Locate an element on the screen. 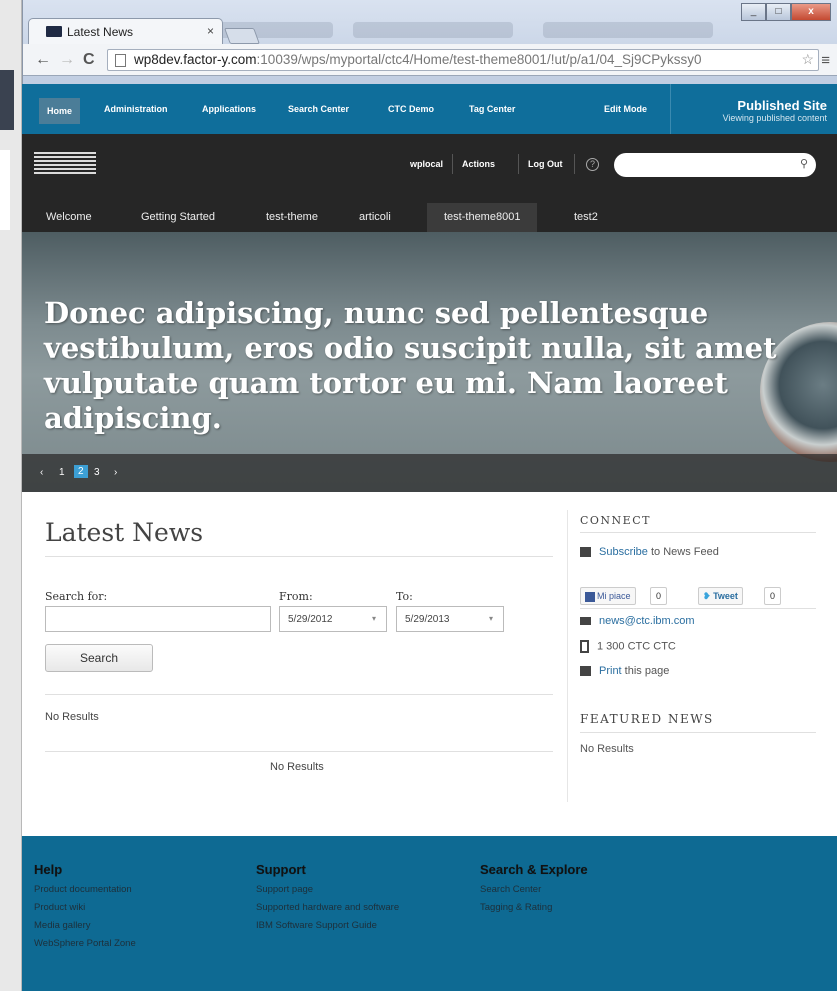  forward-arrow-icon: → is located at coordinates (67, 60).